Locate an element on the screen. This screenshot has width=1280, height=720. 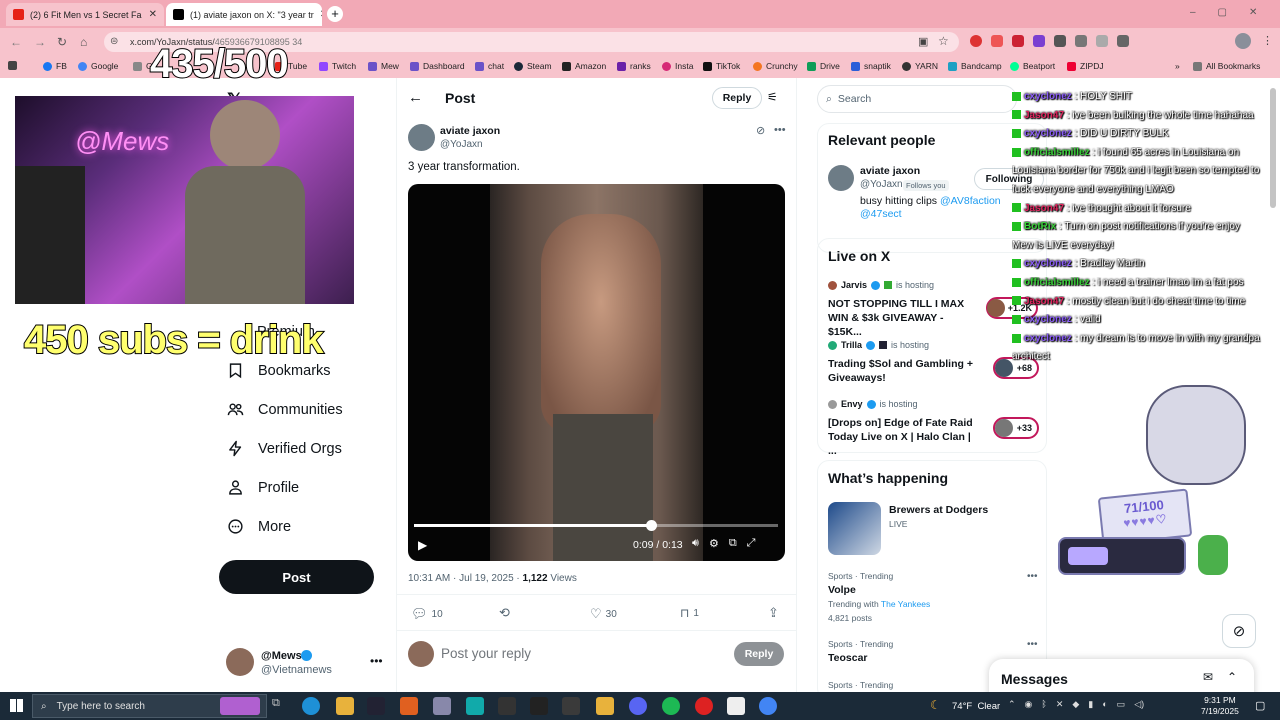
bookmarks-overflow-icon: » is located at coordinates (1177, 66).